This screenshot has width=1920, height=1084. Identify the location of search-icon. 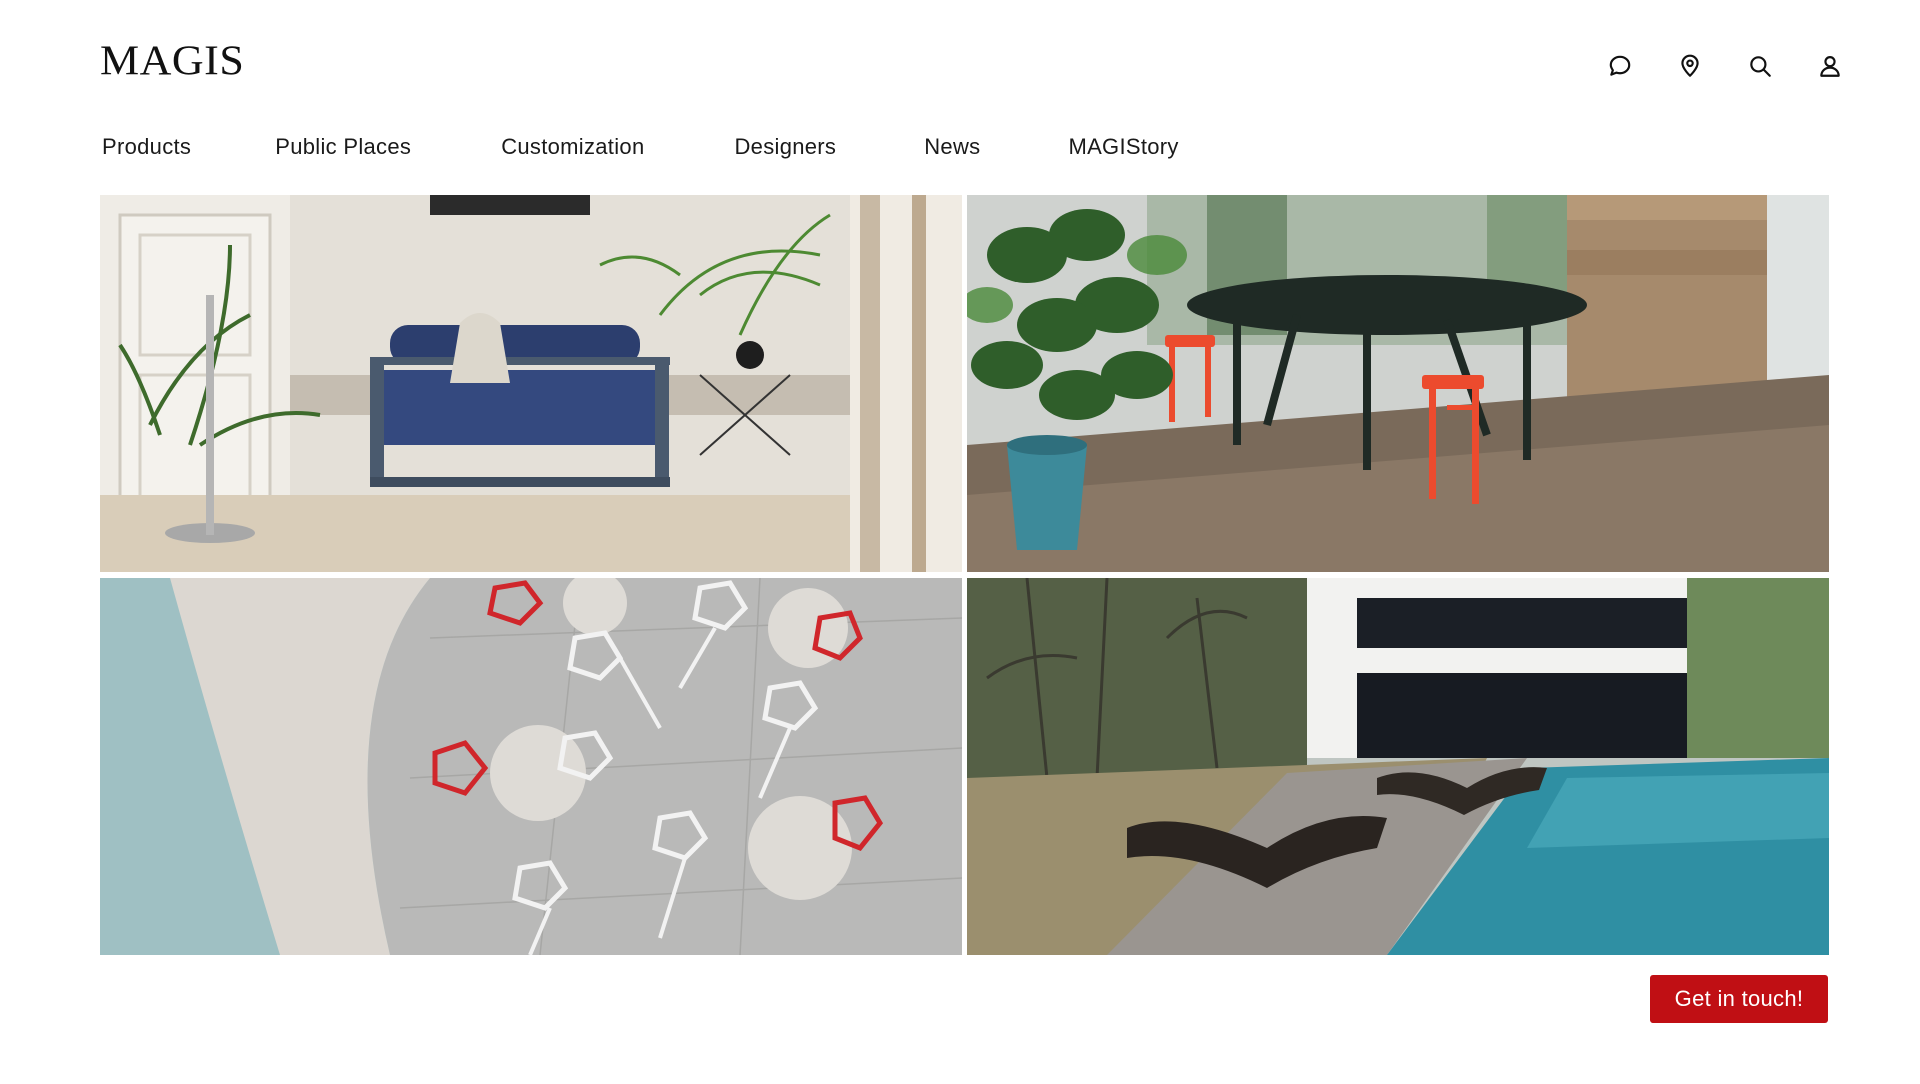
(1760, 66).